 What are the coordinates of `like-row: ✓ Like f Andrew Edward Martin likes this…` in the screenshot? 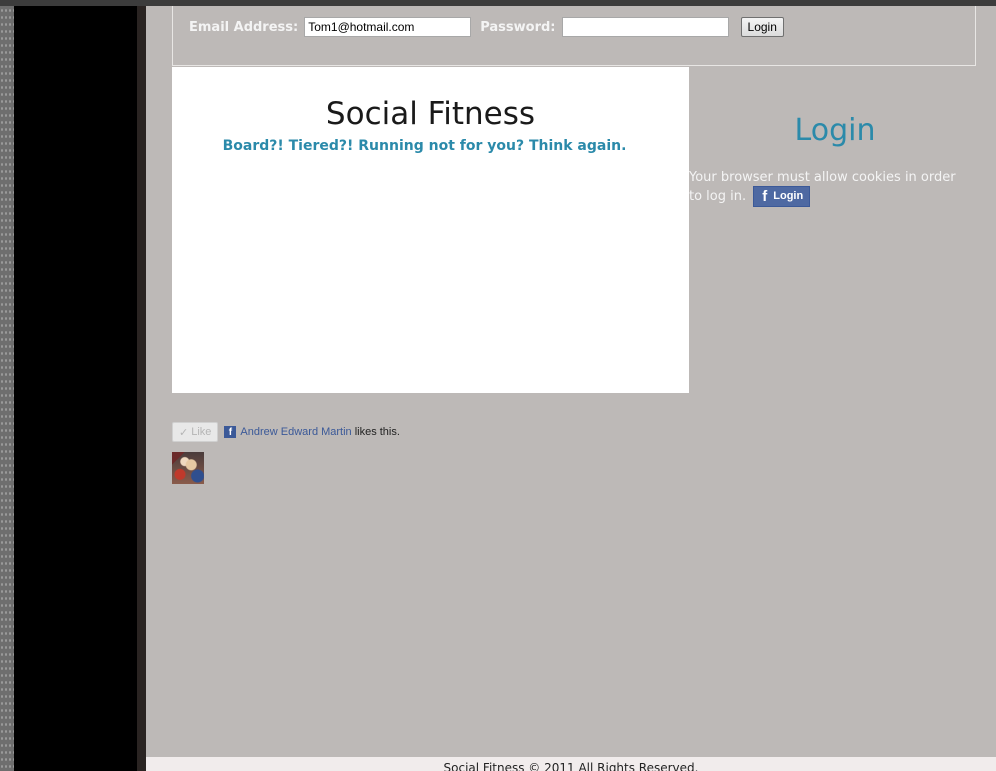 It's located at (286, 432).